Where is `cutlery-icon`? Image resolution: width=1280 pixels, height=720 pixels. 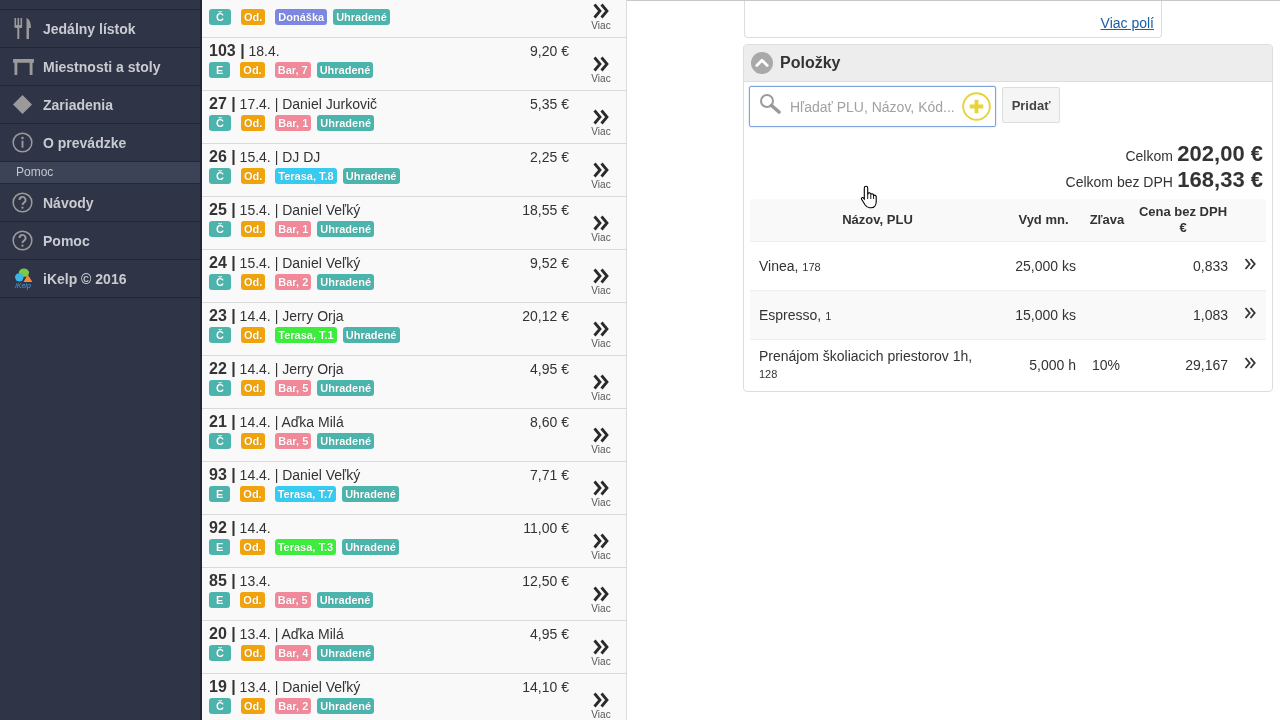
cutlery-icon is located at coordinates (22, 28).